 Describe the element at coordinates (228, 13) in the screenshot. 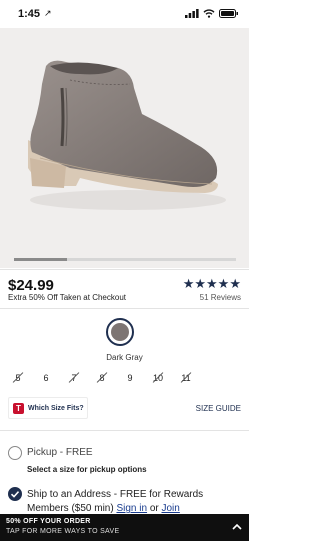

I see `battery-icon` at that location.